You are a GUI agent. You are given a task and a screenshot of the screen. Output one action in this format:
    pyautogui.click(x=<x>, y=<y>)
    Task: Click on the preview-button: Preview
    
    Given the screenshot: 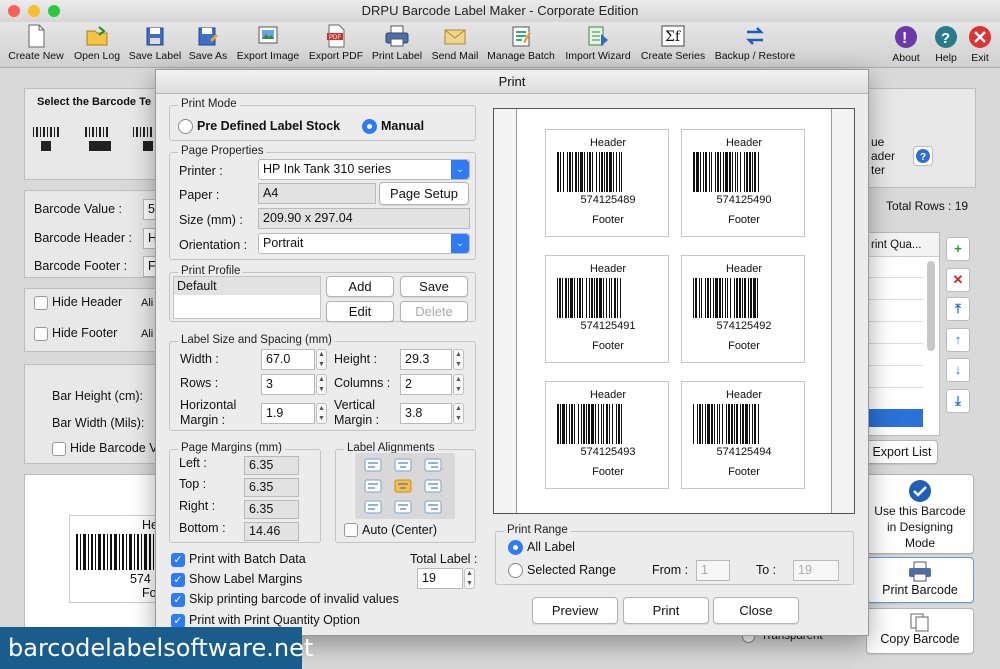 What is the action you would take?
    pyautogui.click(x=575, y=610)
    